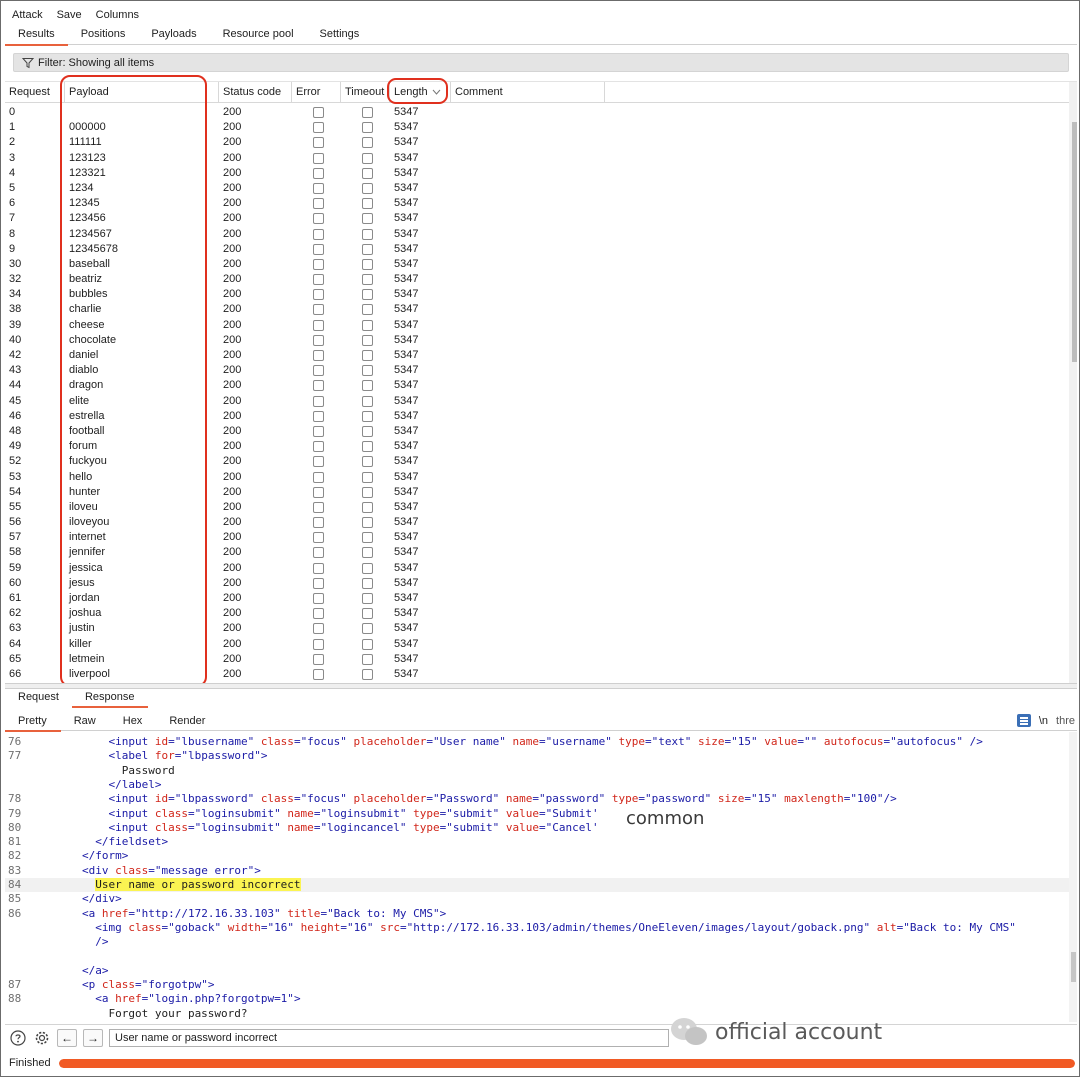 The image size is (1080, 1077). What do you see at coordinates (541, 218) in the screenshot?
I see `table-row: 7 123456 200 5347` at bounding box center [541, 218].